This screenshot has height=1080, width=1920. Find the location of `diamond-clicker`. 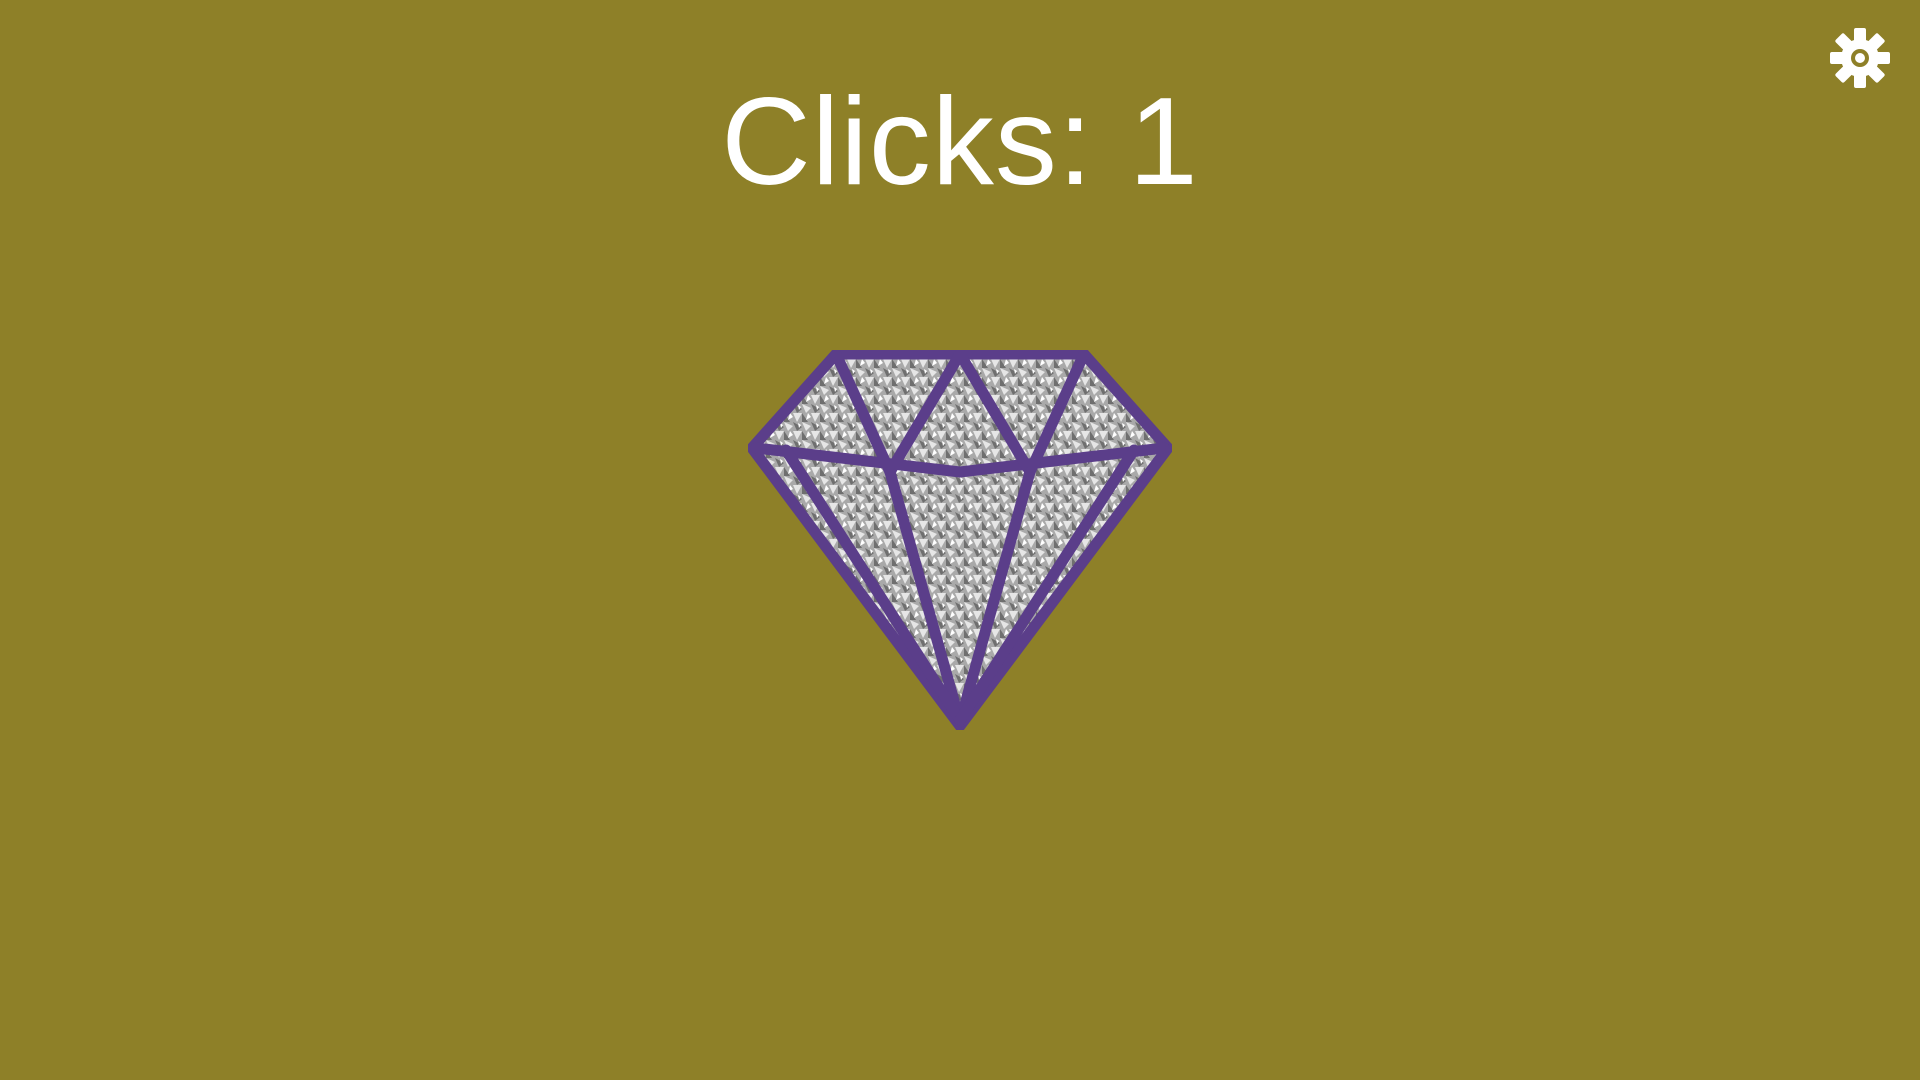

diamond-clicker is located at coordinates (960, 540).